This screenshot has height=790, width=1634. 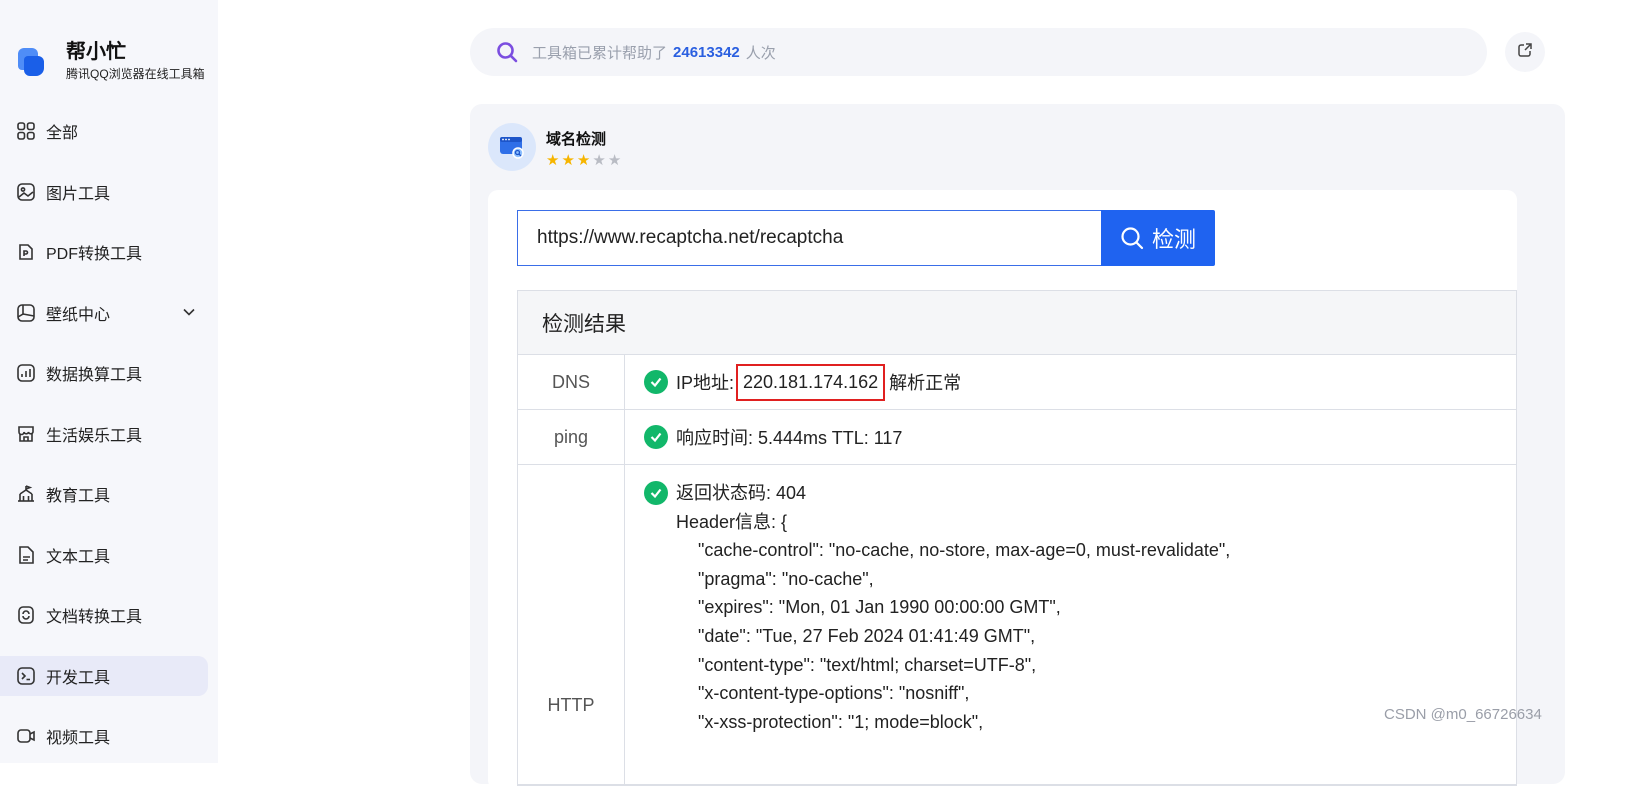 I want to click on table-row: DNS IP地址: 220.181.174.162 解析正常, so click(x=1017, y=382).